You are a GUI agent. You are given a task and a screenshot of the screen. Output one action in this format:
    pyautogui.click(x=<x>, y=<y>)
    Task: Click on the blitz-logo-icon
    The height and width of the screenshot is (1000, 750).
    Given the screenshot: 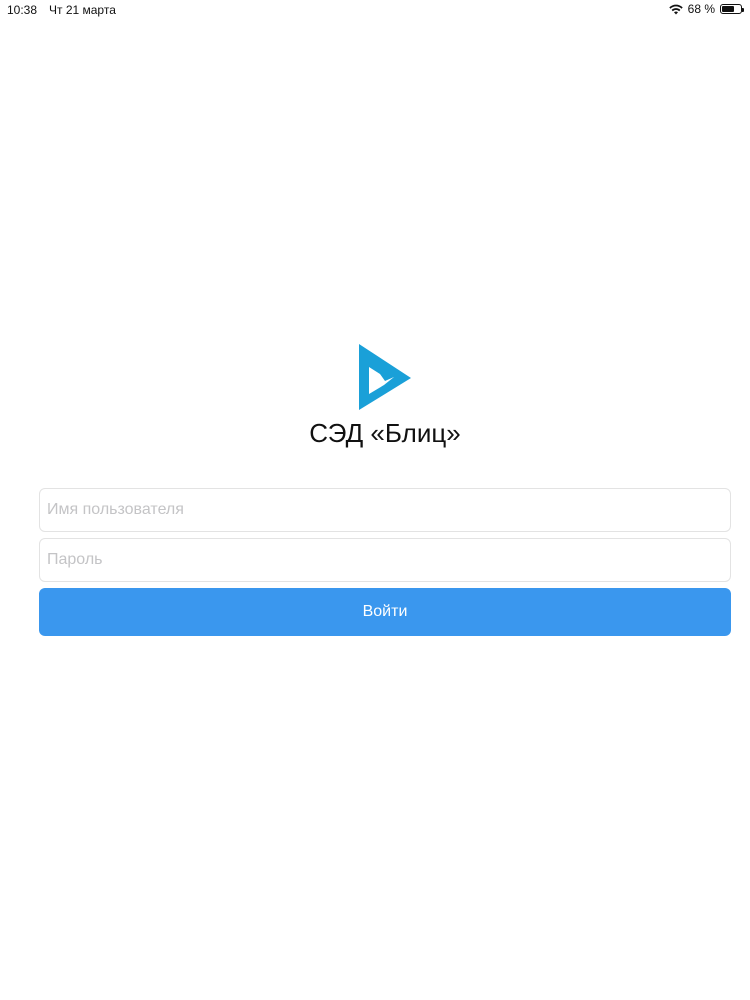 What is the action you would take?
    pyautogui.click(x=385, y=377)
    